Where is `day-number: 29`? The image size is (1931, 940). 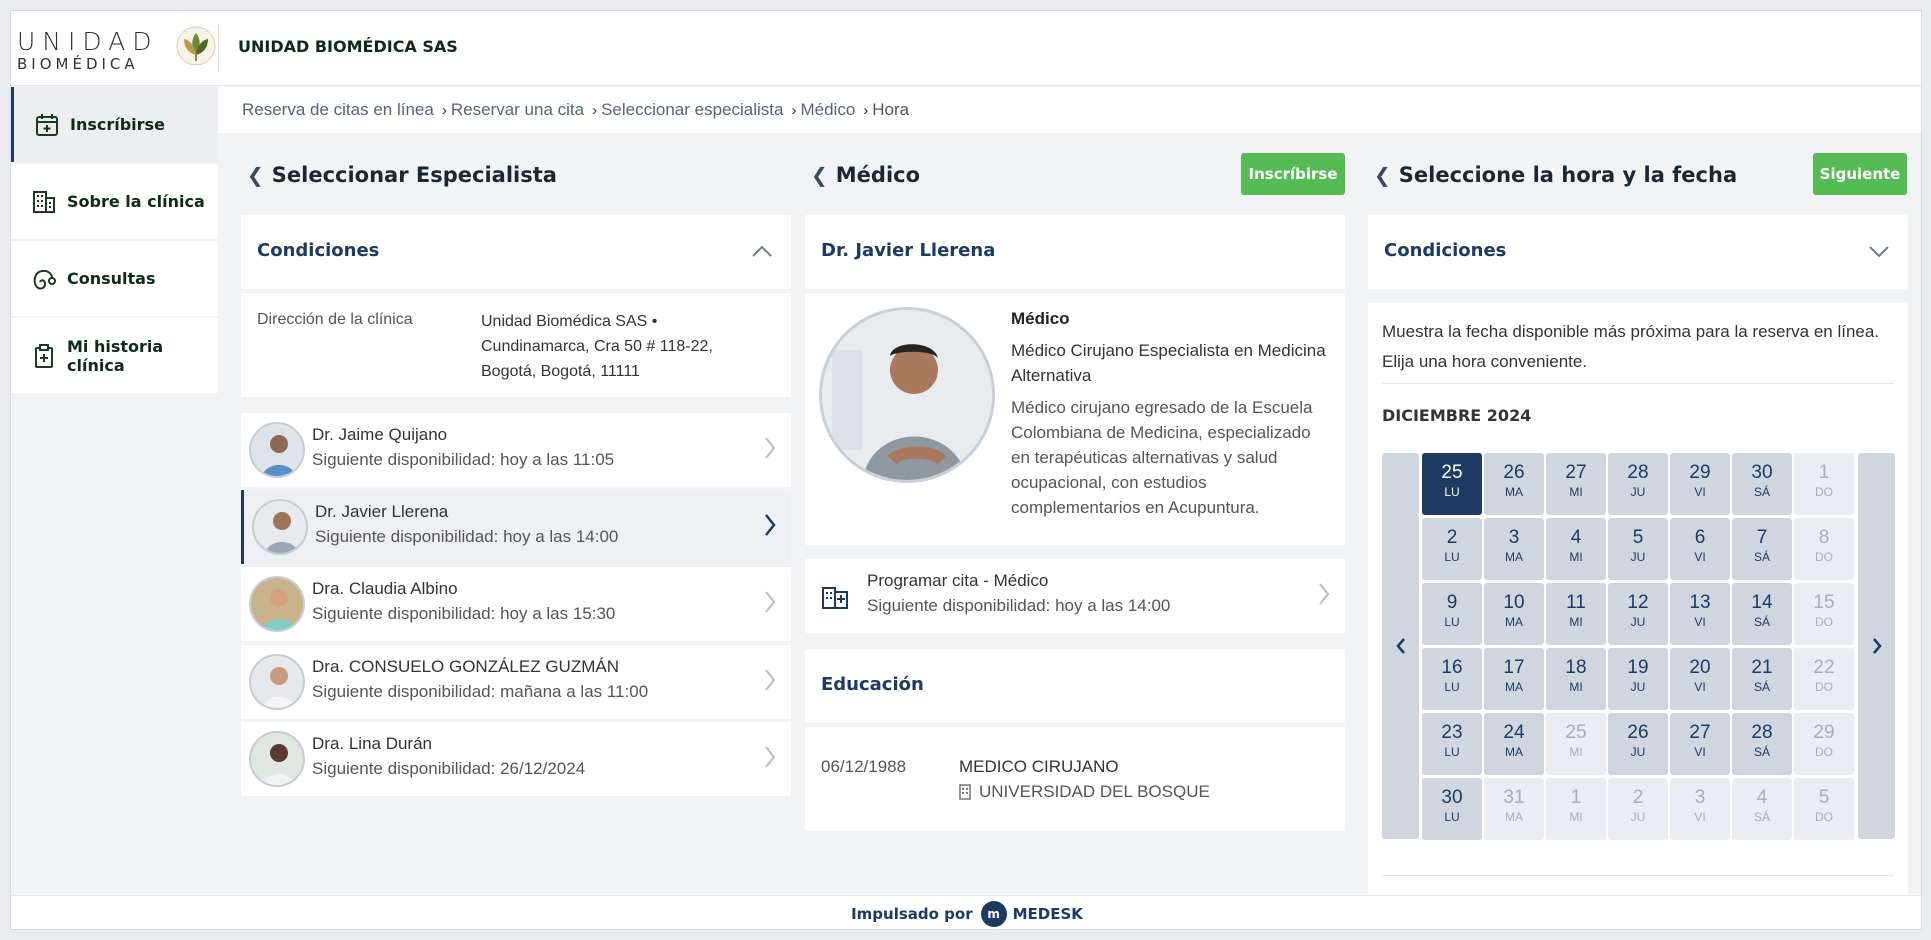 day-number: 29 is located at coordinates (1824, 732).